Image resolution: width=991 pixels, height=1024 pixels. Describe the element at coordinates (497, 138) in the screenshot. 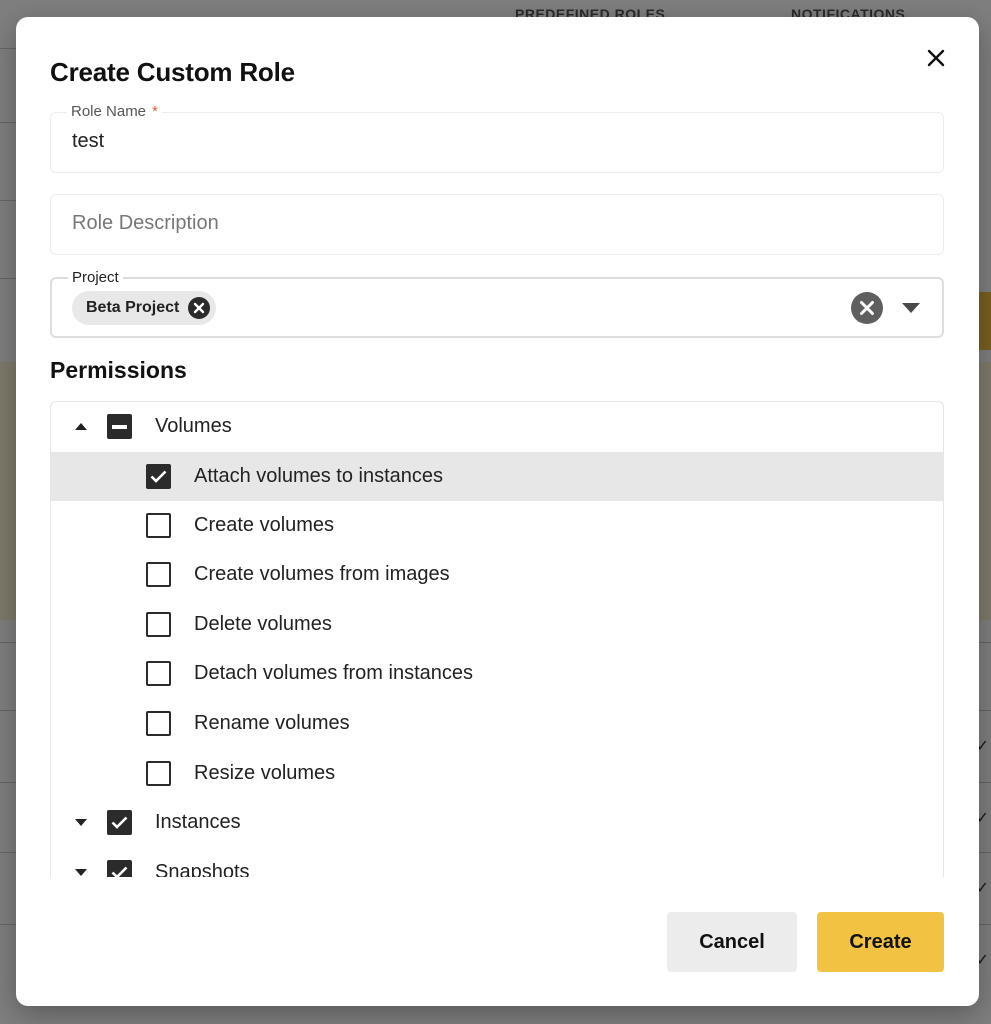

I see `role-name-field: Role Name * test` at that location.